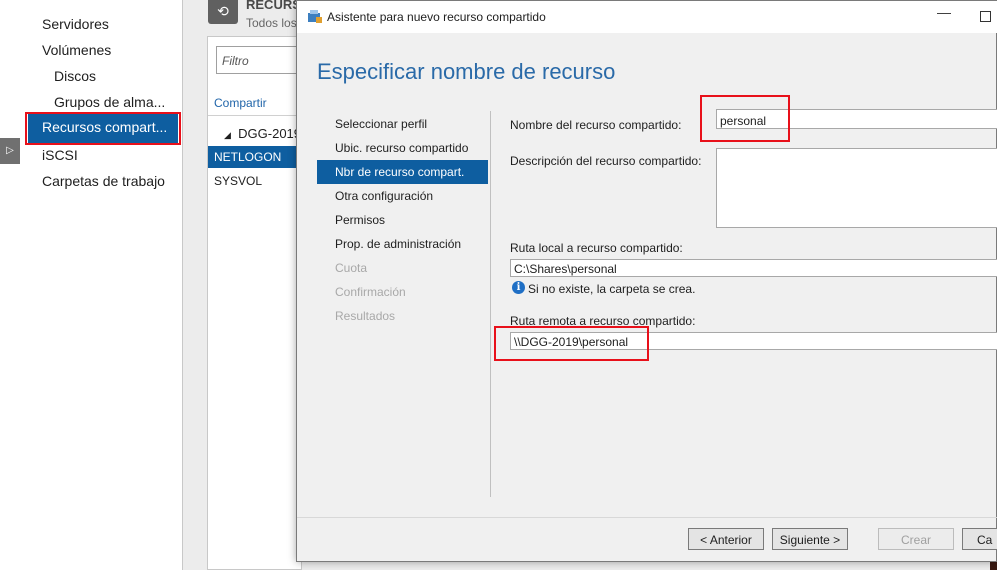 The height and width of the screenshot is (570, 997). What do you see at coordinates (753, 268) in the screenshot?
I see `local-path-field: C:\Shares\personal` at bounding box center [753, 268].